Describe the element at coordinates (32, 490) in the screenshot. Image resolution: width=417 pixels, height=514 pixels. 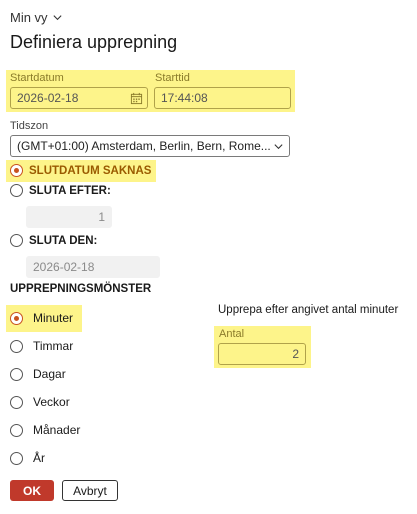
I see `ok-button: OK` at that location.